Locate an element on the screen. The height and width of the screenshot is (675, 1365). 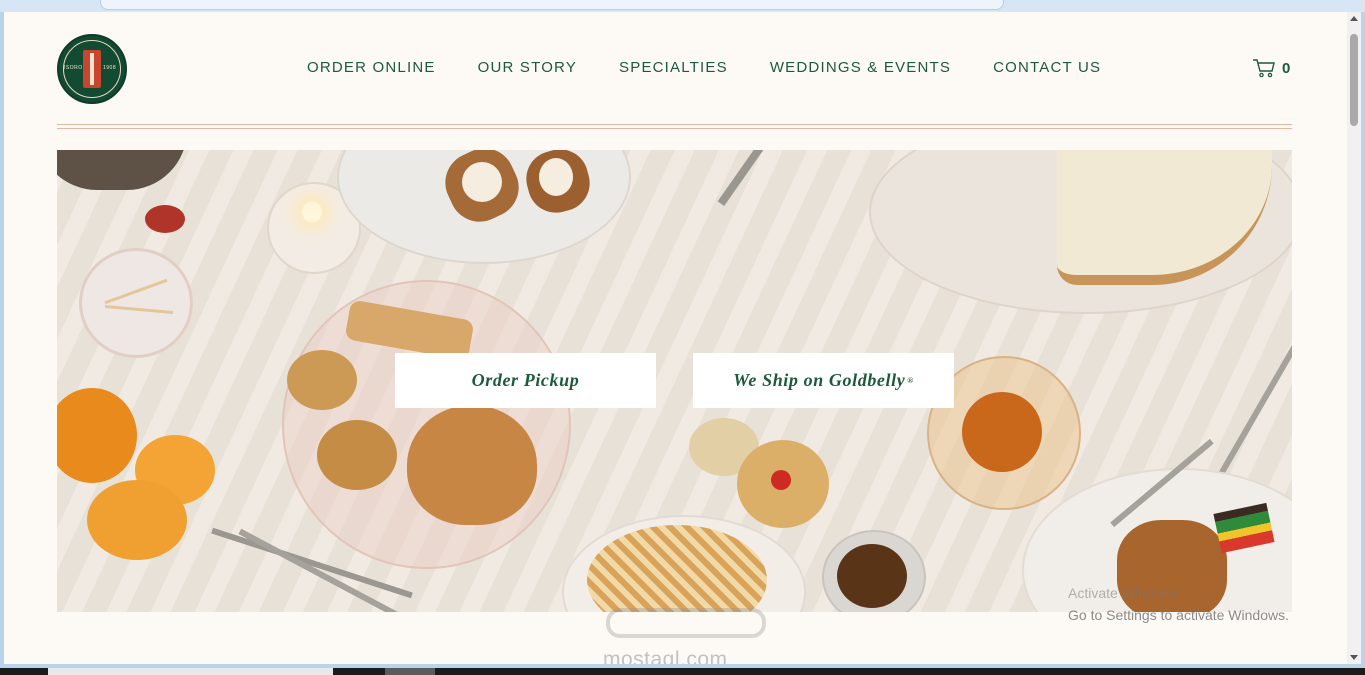
order-pickup-label: Order Pickup is located at coordinates (525, 380).